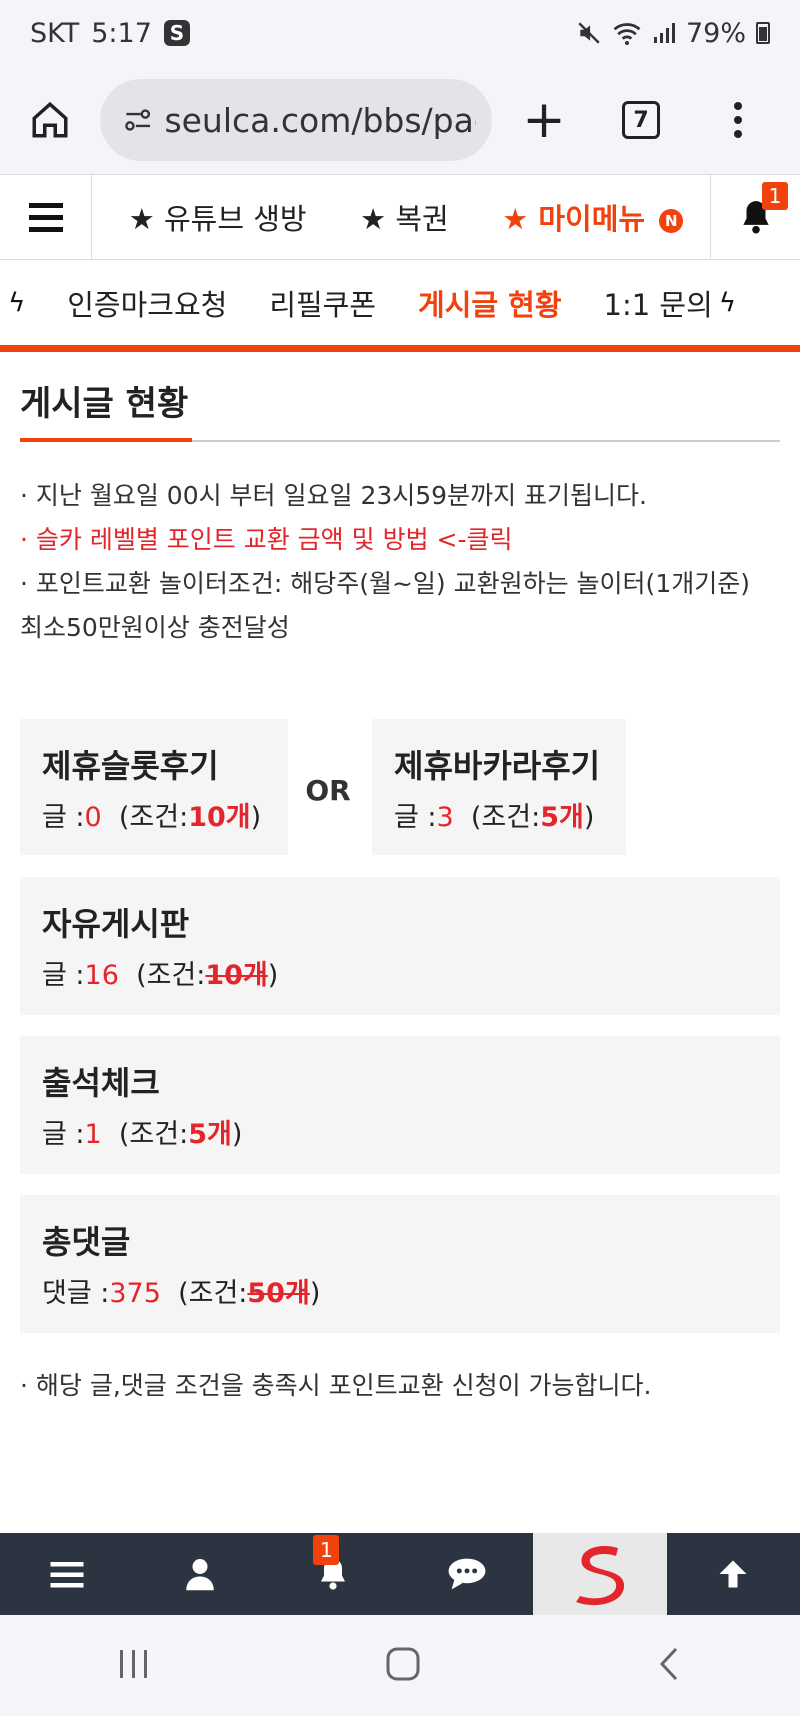  Describe the element at coordinates (55, 33) in the screenshot. I see `carrier-label: SKT` at that location.